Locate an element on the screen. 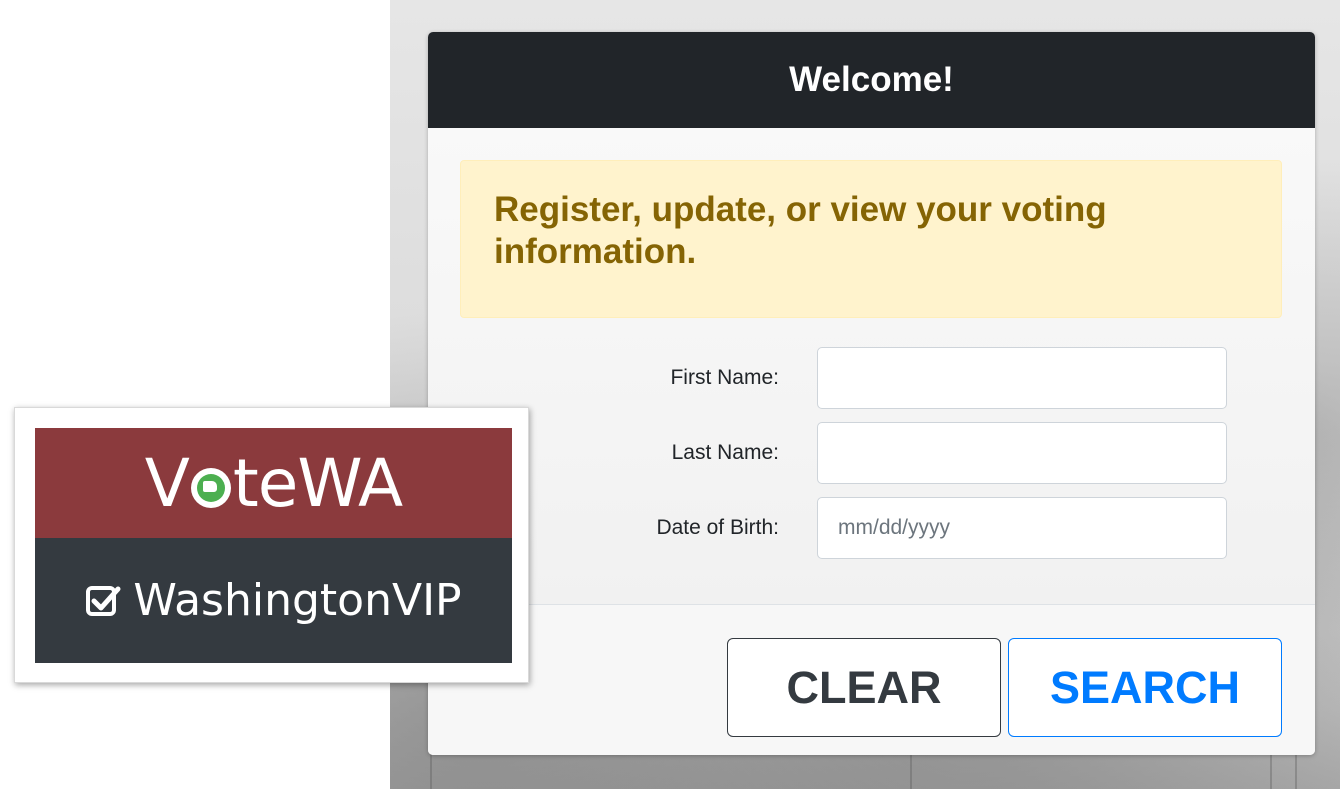 Image resolution: width=1340 pixels, height=789 pixels. modal-footer: CLEAR SEARCH is located at coordinates (871, 679).